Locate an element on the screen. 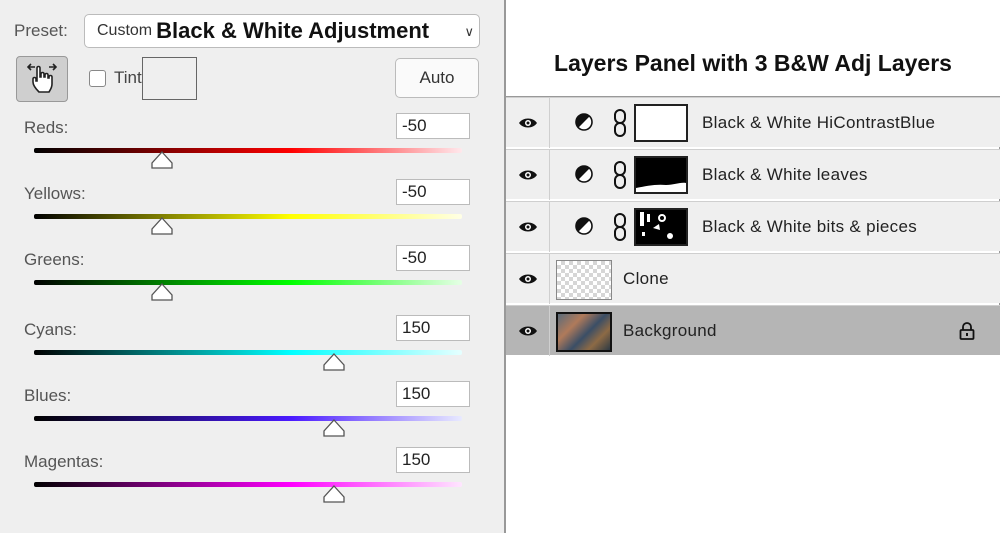 Image resolution: width=1000 pixels, height=533 pixels. slider-label: Magentas: is located at coordinates (64, 461).